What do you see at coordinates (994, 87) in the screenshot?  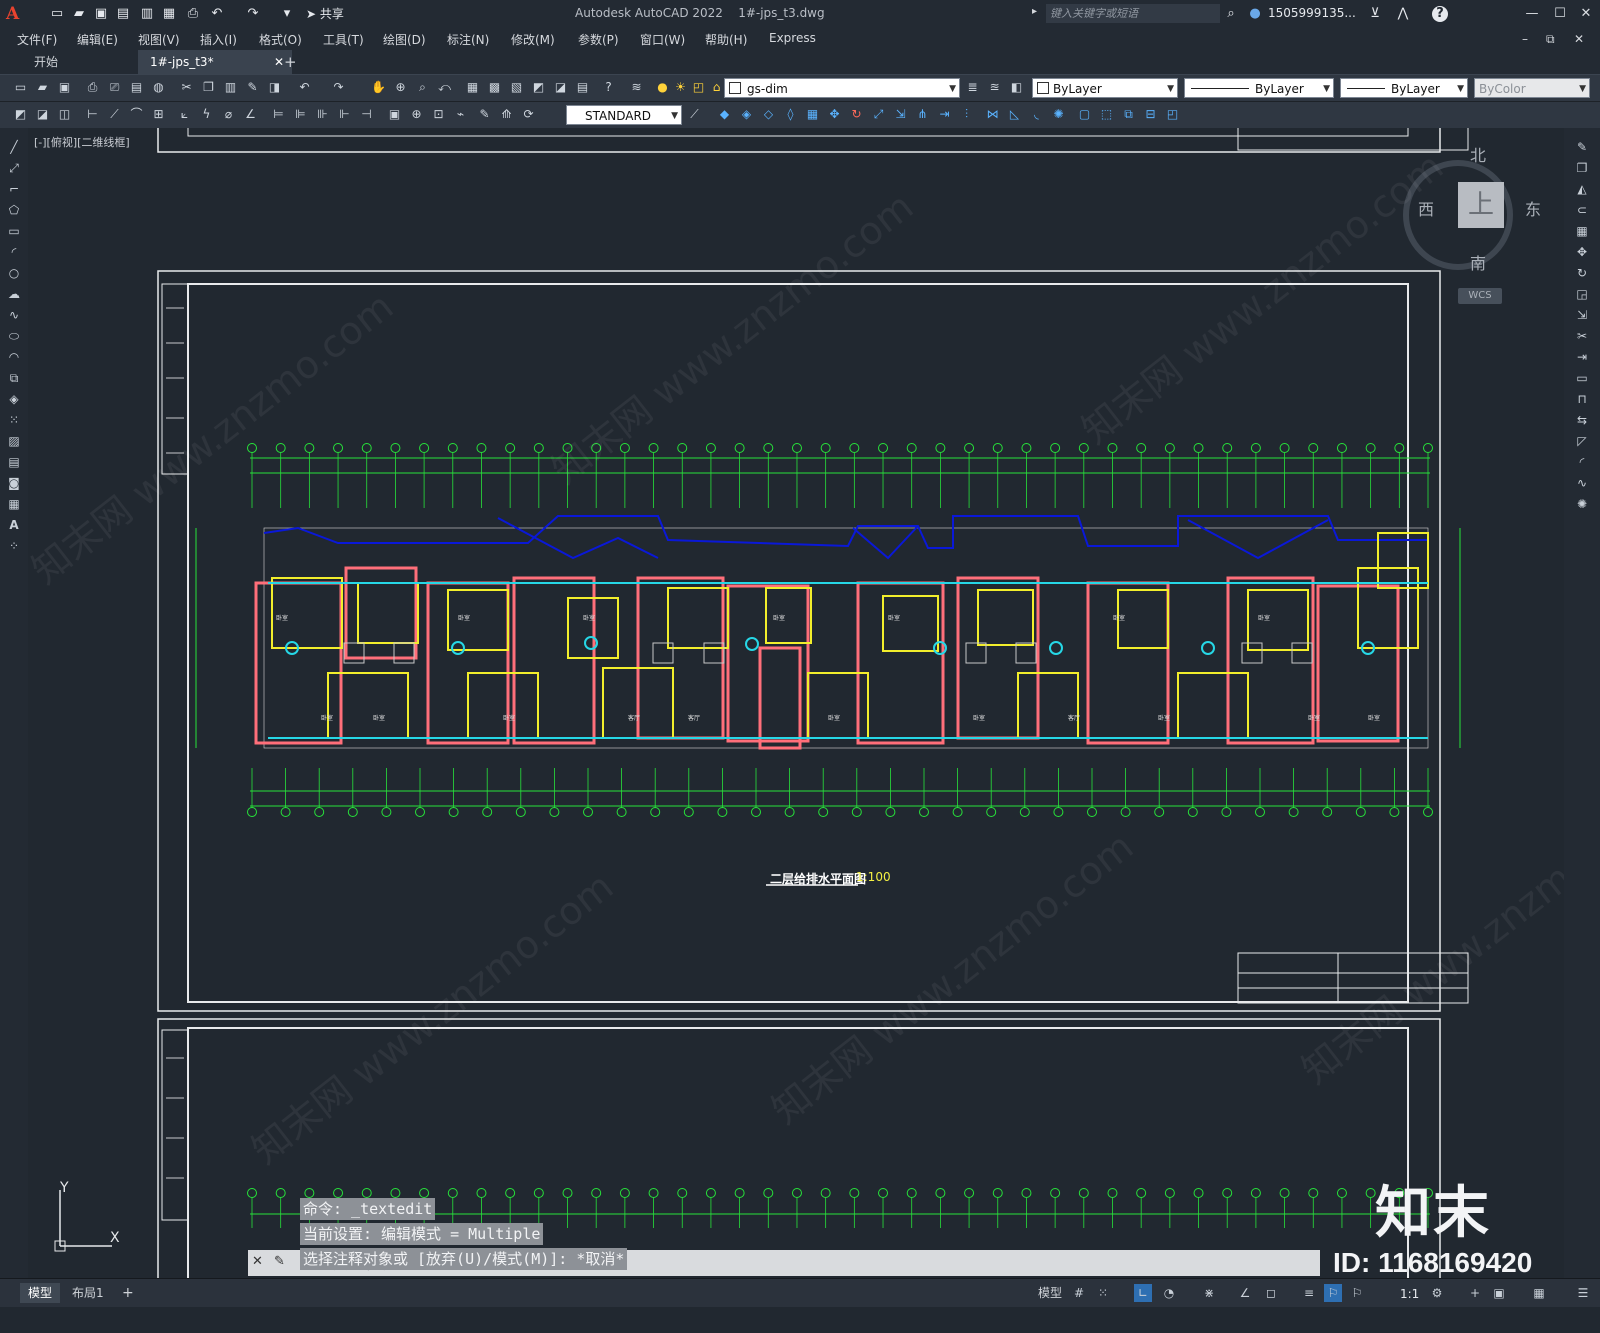 I see `layer-previous-icon: ≊` at bounding box center [994, 87].